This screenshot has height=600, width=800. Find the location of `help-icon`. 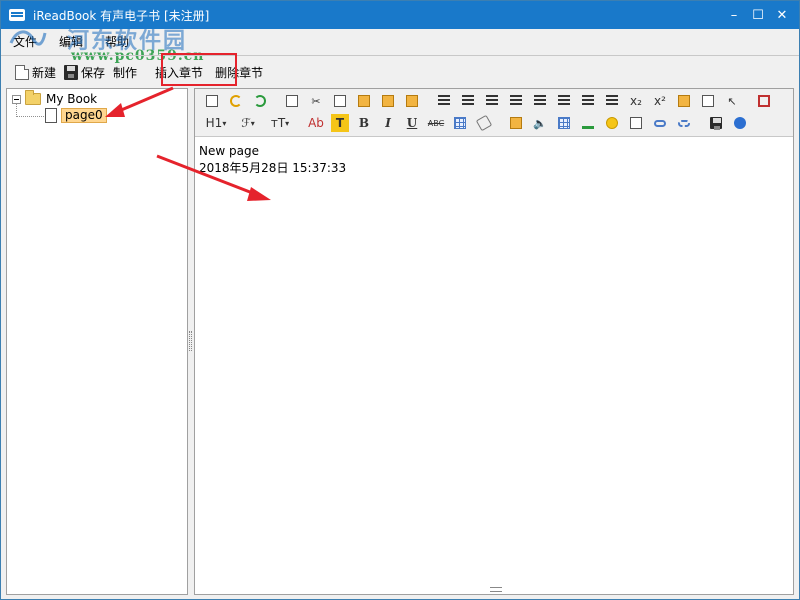

help-icon is located at coordinates (740, 123).